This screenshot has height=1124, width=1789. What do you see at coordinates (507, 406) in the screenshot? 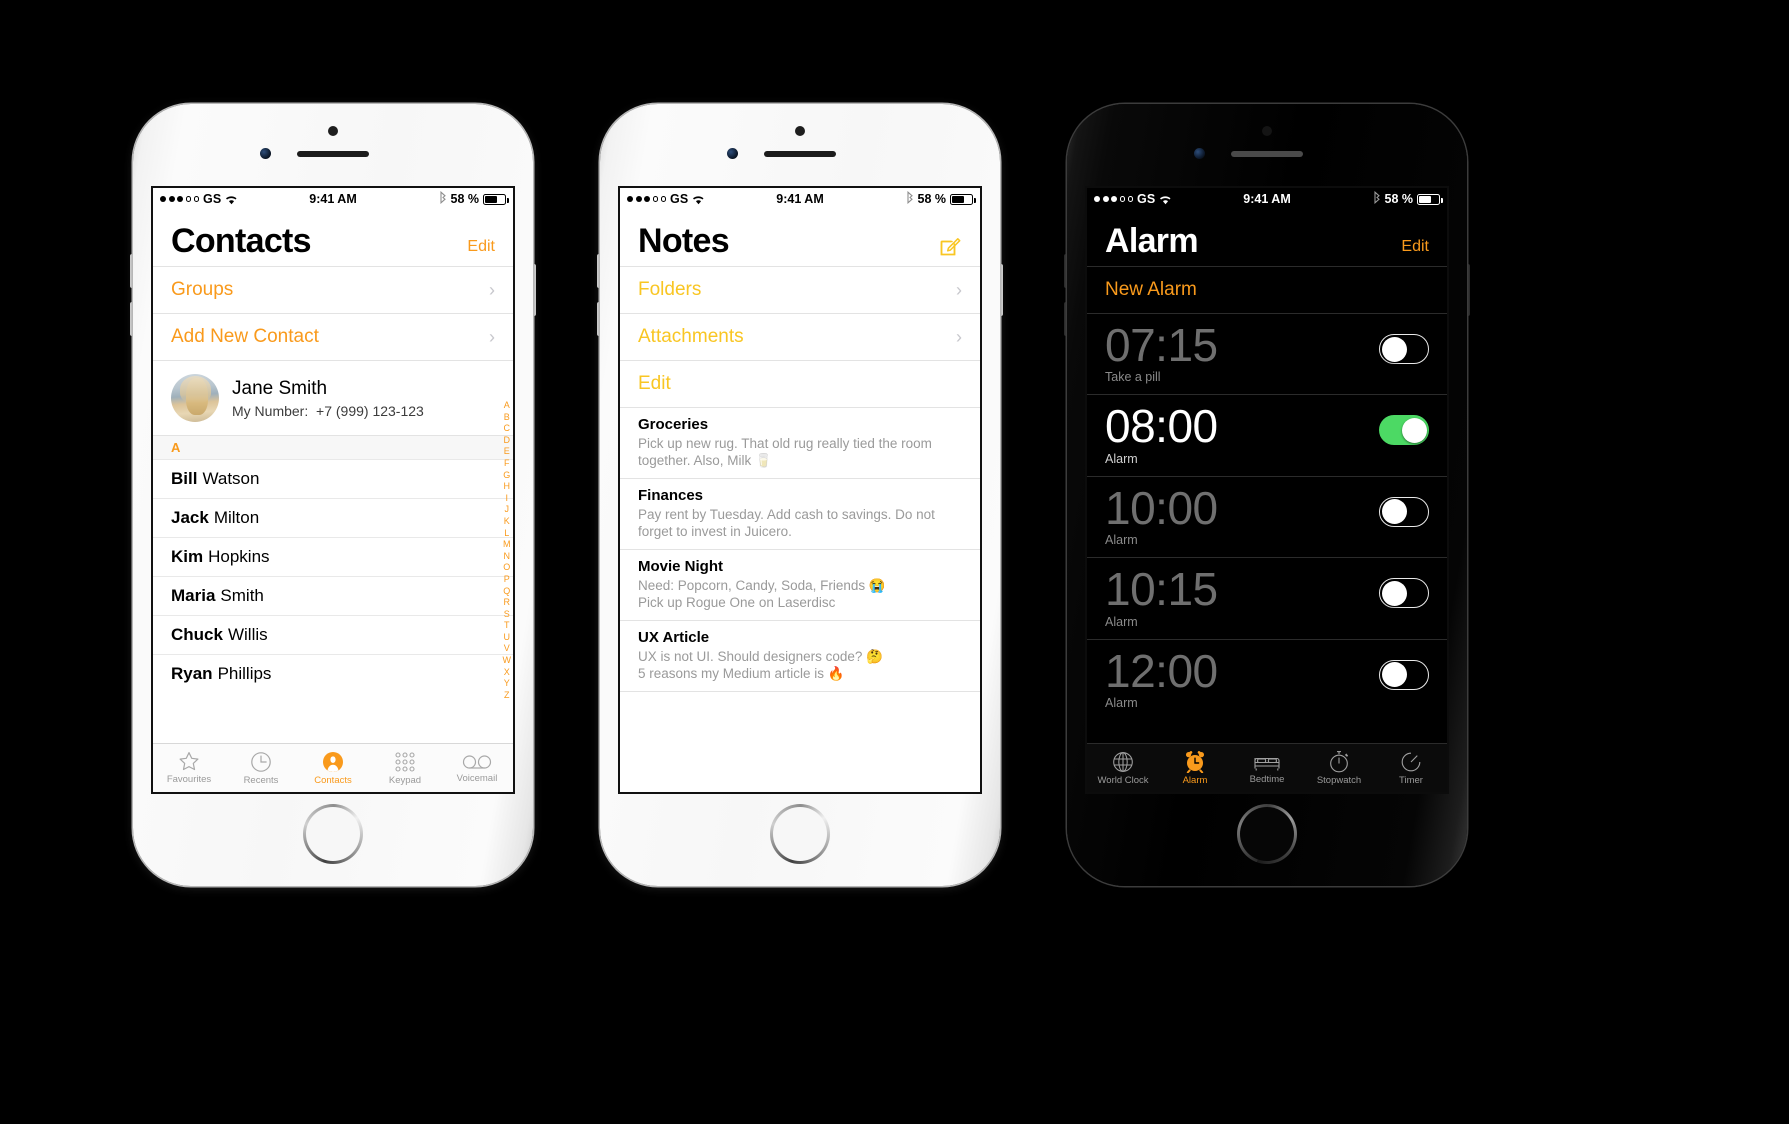
I see `alpha-index-letter: A` at bounding box center [507, 406].